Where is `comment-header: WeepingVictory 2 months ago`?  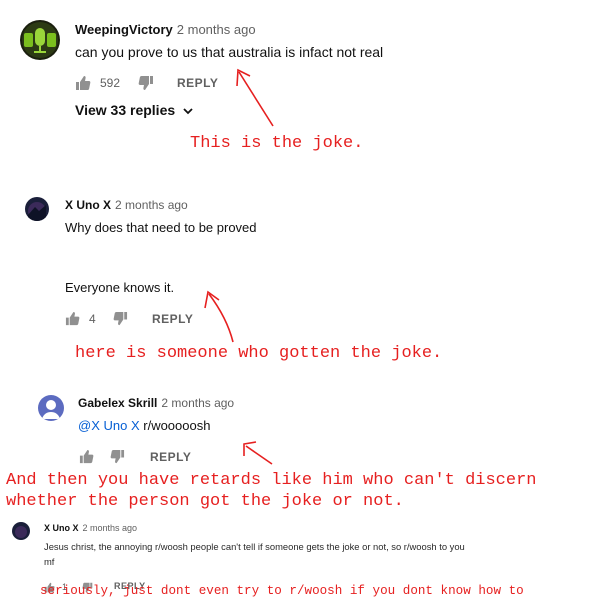
comment-header: WeepingVictory 2 months ago is located at coordinates (165, 29).